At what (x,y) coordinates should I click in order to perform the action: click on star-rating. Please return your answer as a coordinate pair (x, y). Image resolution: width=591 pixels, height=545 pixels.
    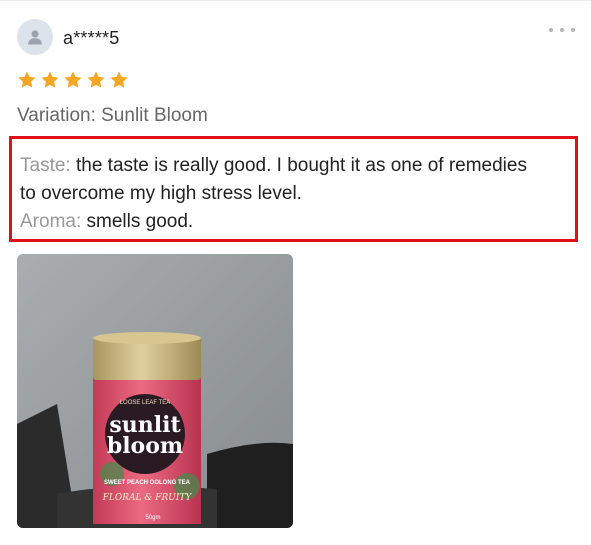
    Looking at the image, I should click on (73, 80).